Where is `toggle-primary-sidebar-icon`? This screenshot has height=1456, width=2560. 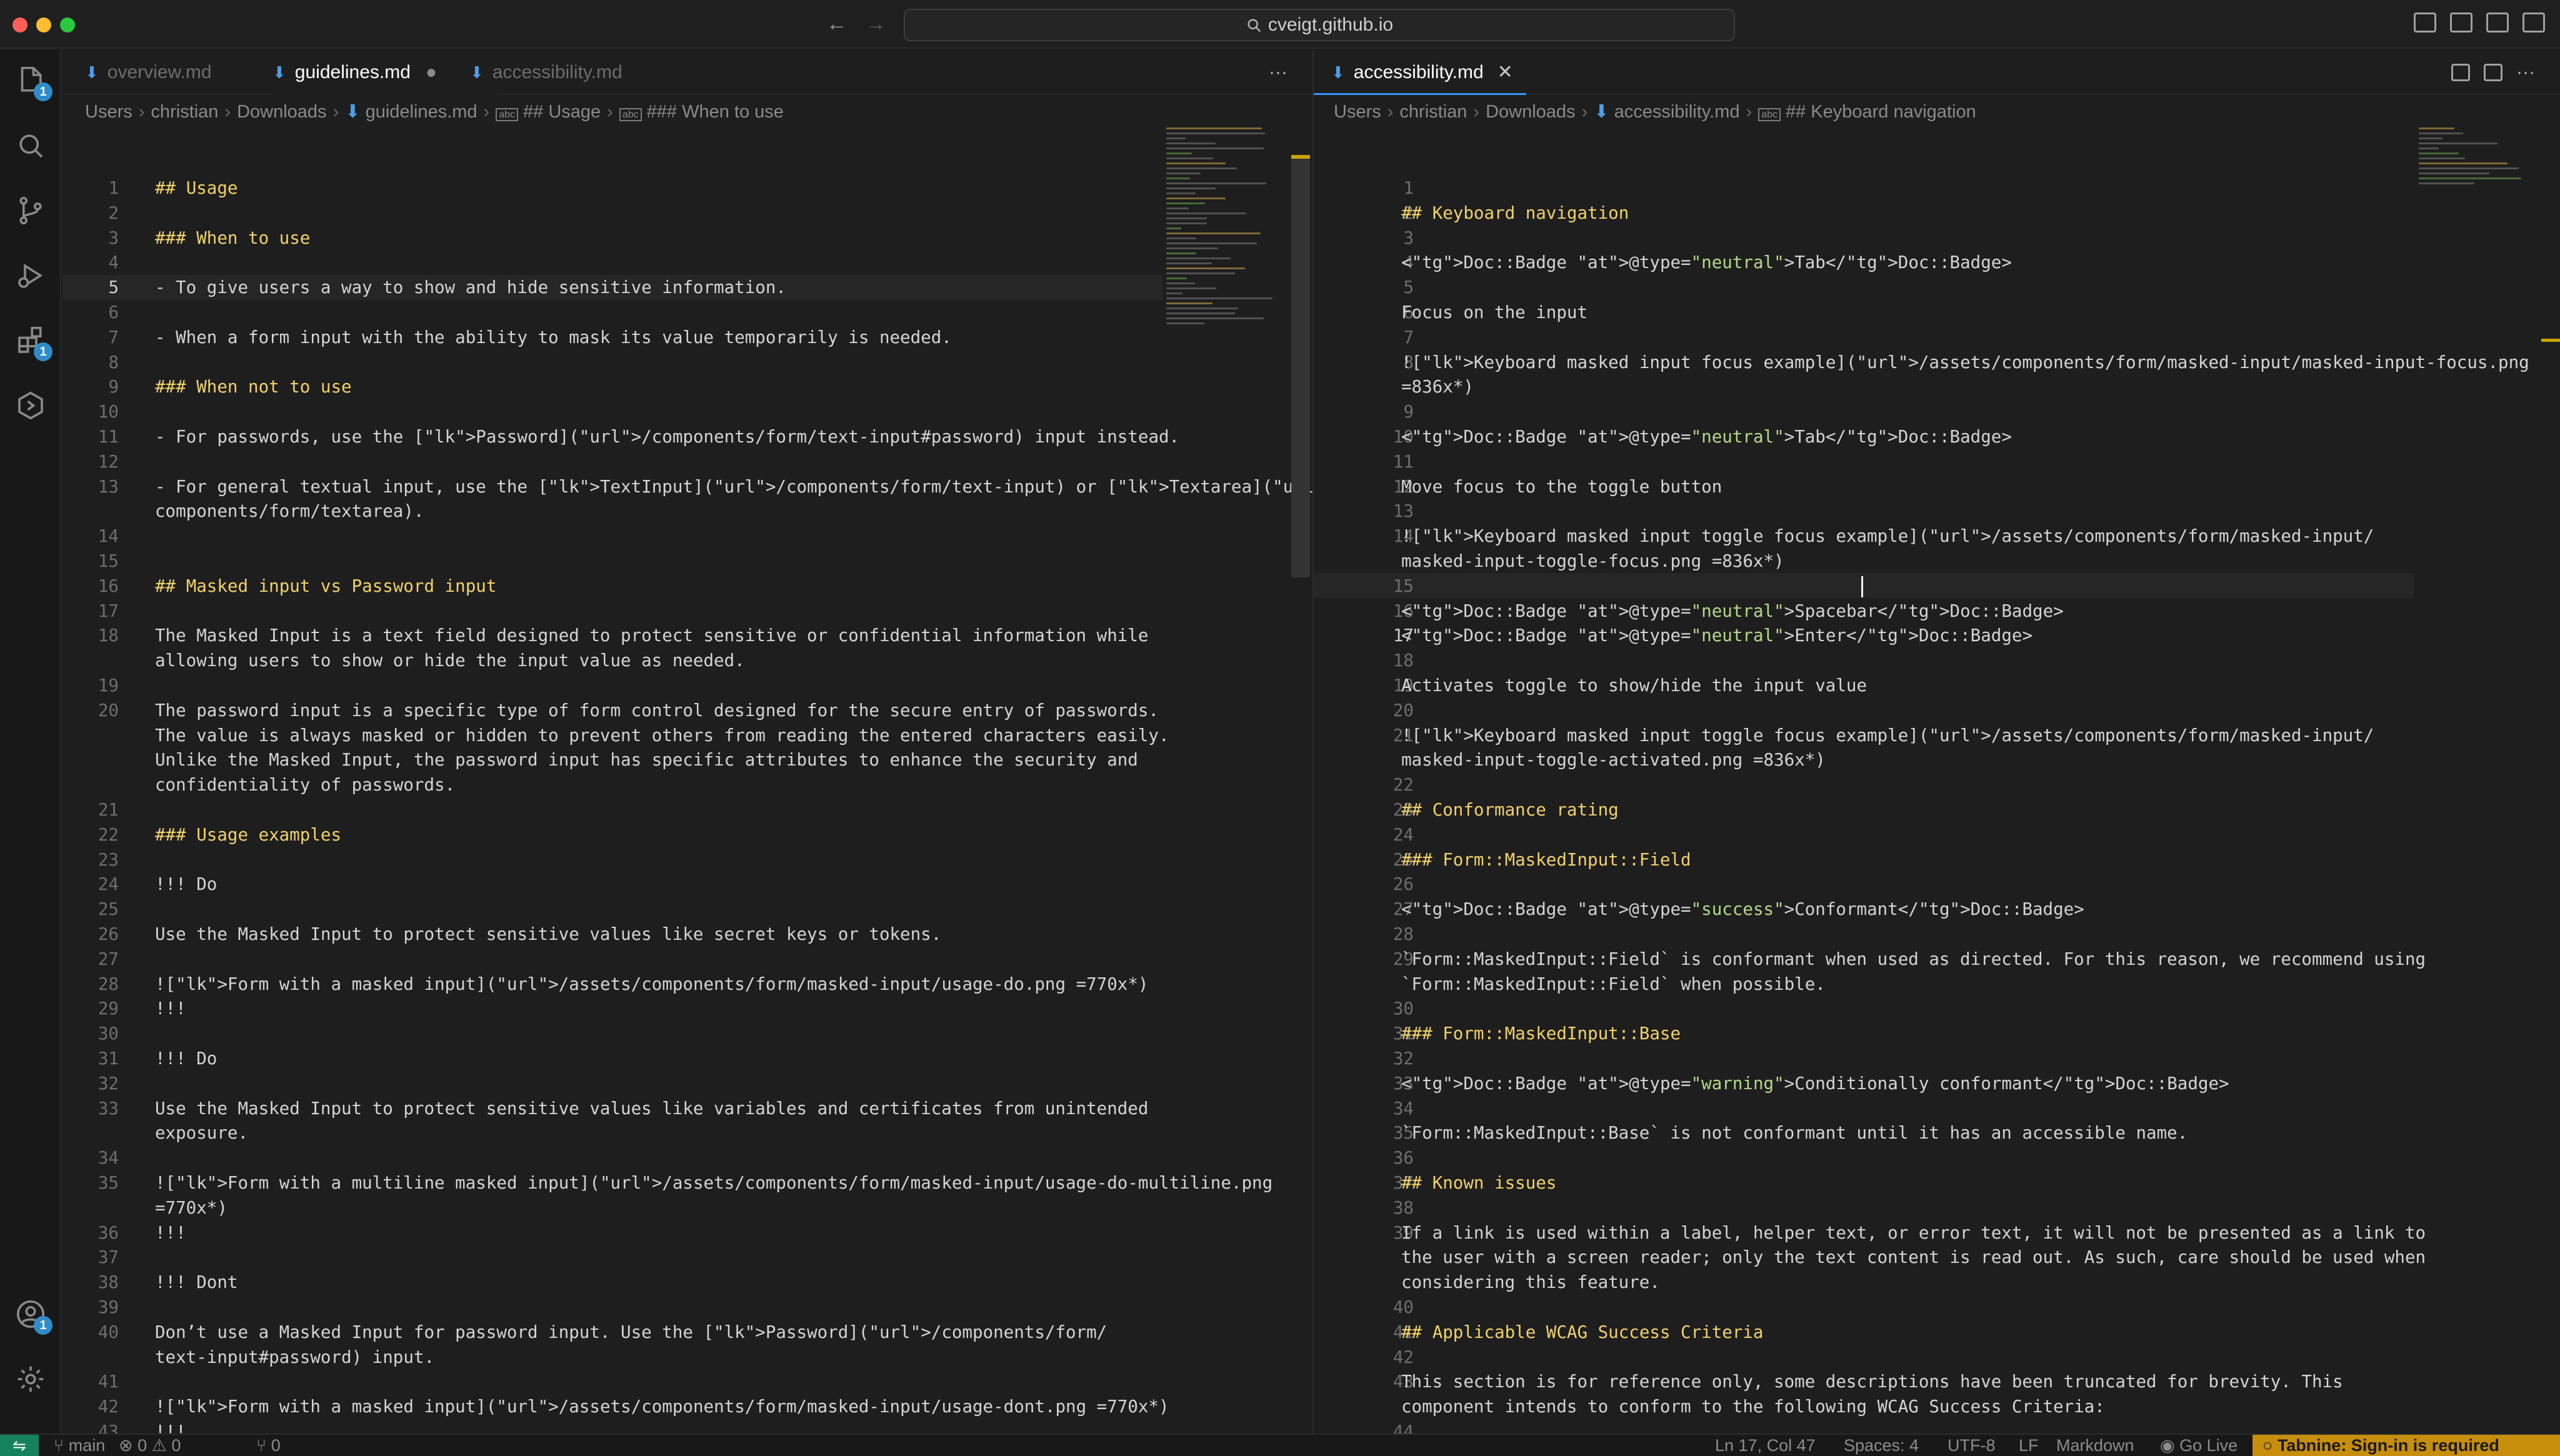
toggle-primary-sidebar-icon is located at coordinates (2425, 22).